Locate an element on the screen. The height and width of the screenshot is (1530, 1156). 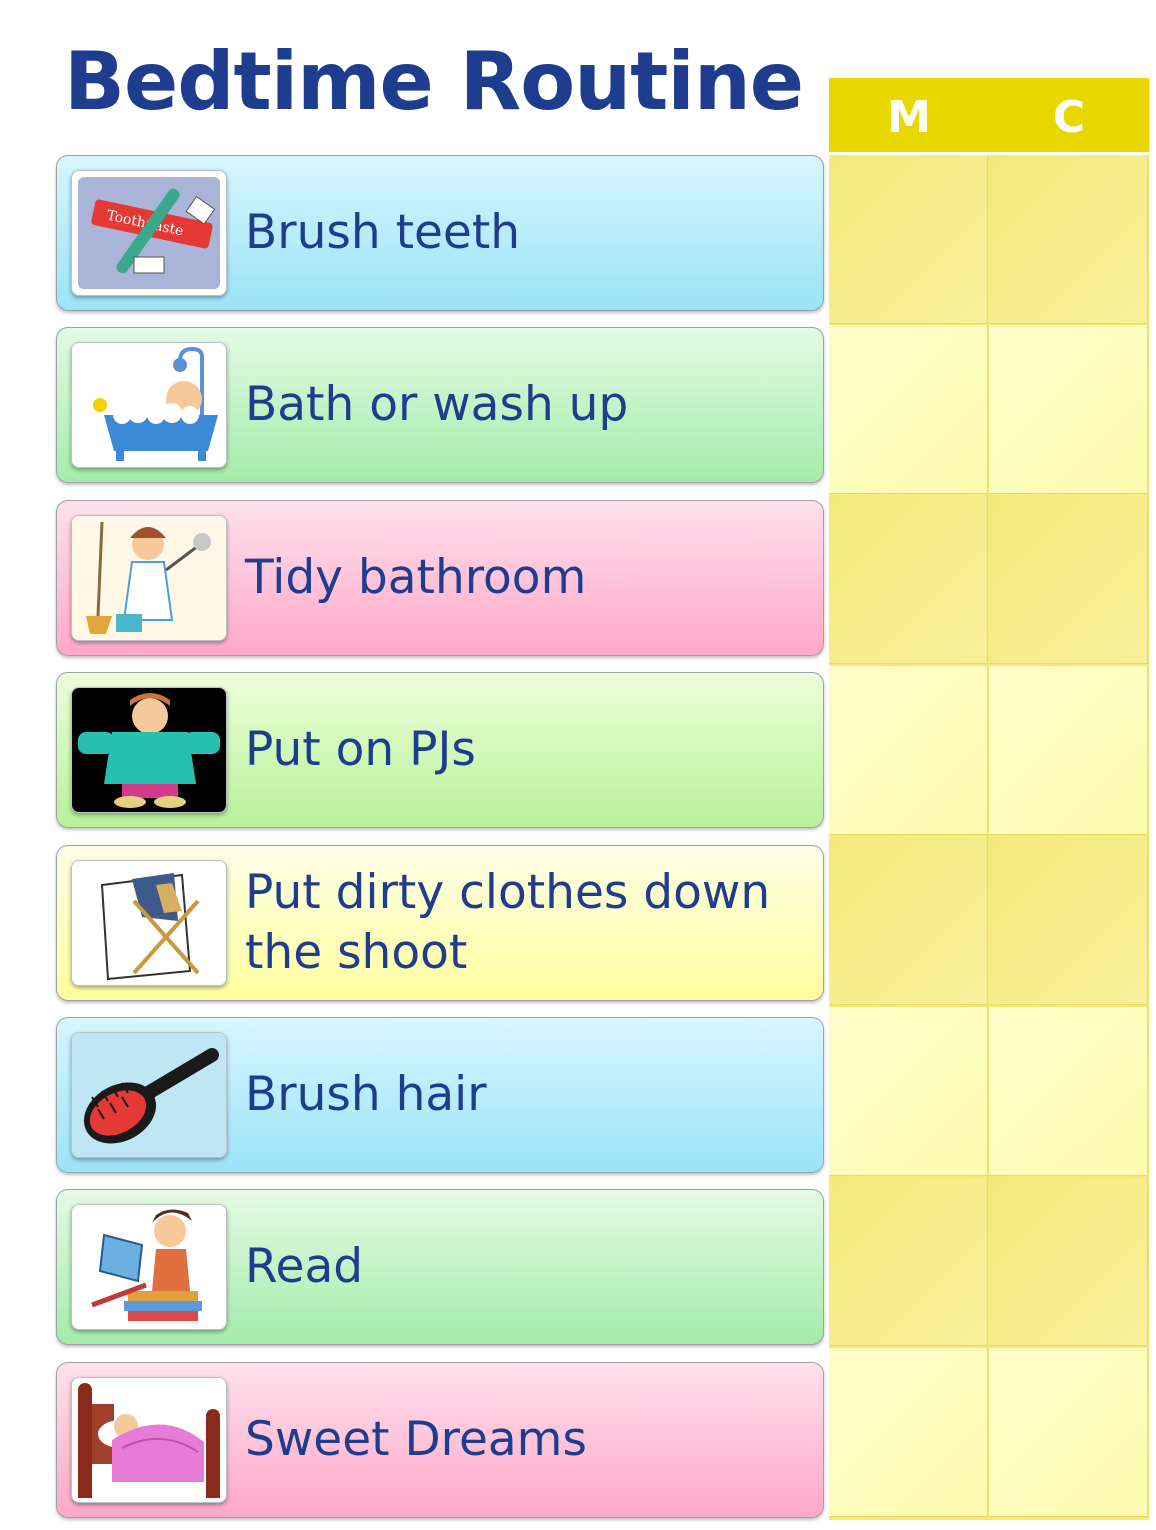
task-row-dirty-clothes: Put dirty clothes down the shoot is located at coordinates (440, 923).